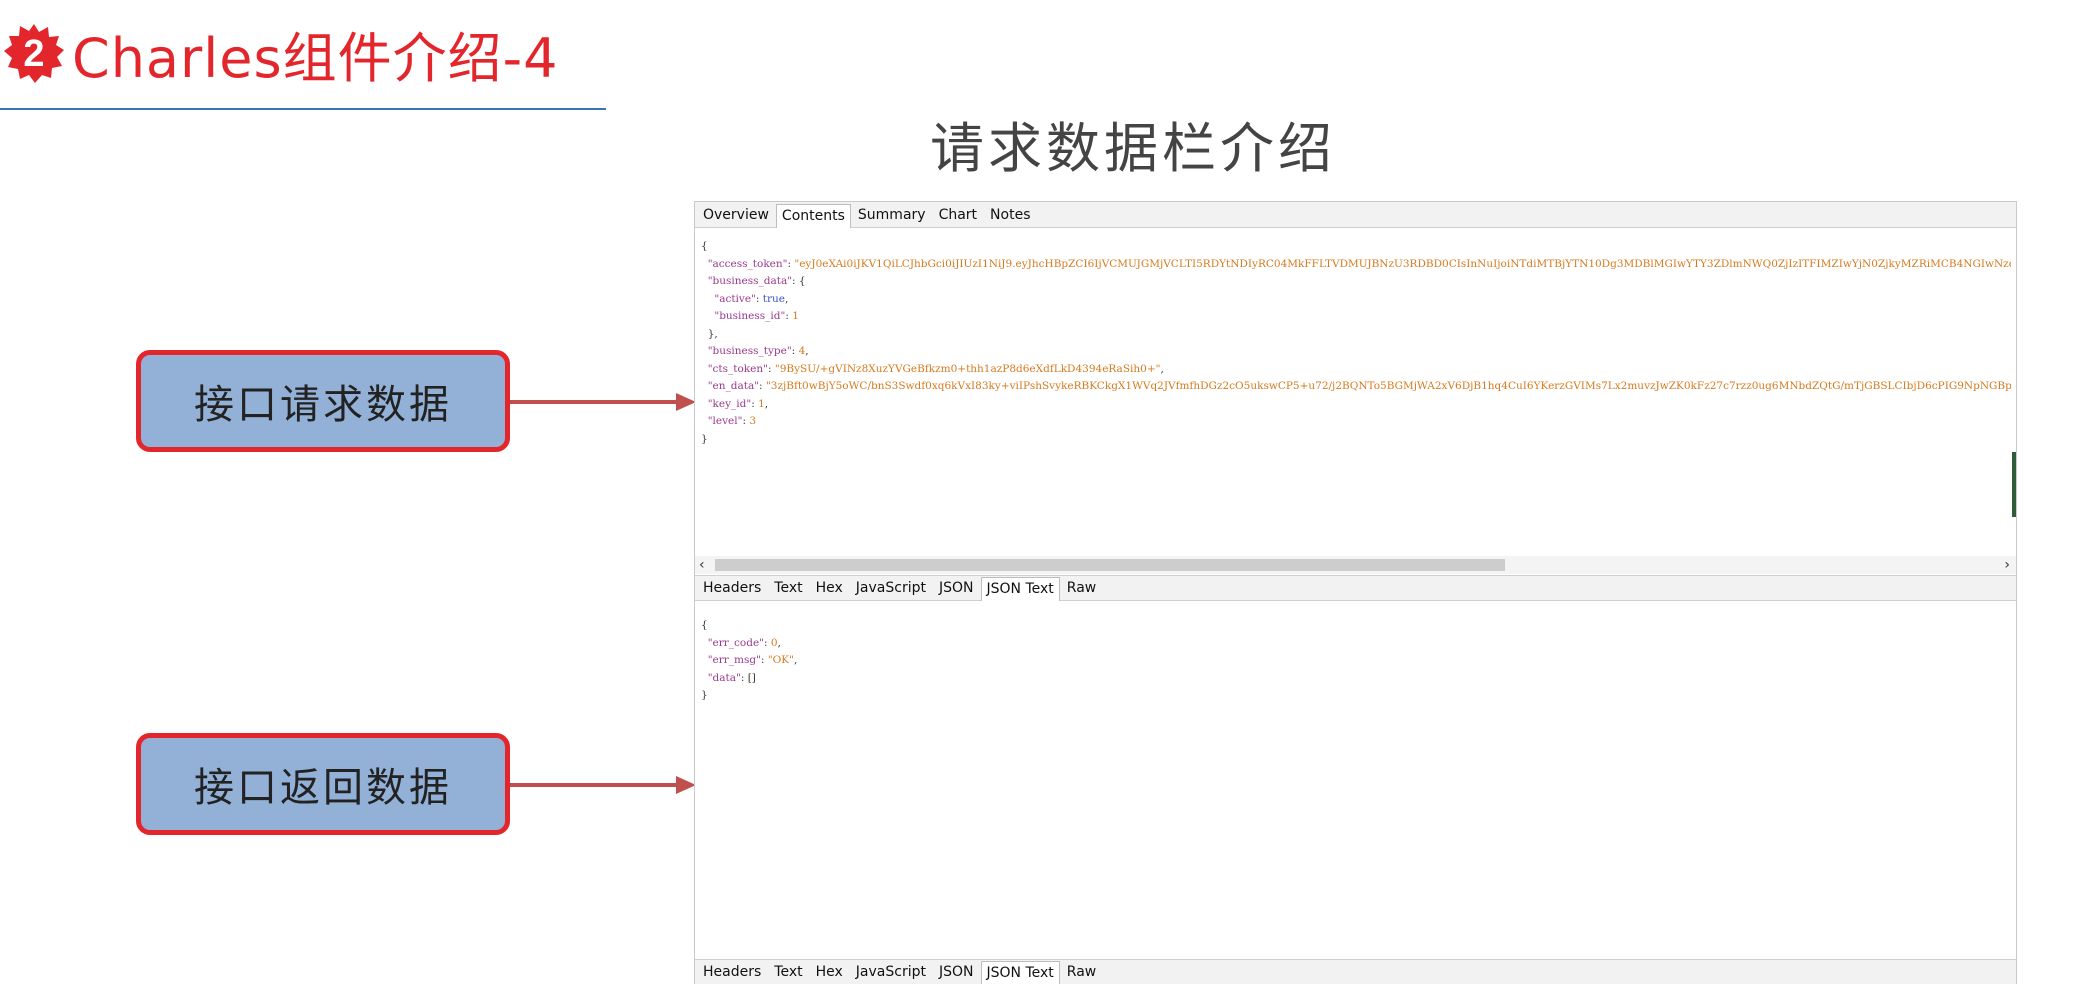 Image resolution: width=2085 pixels, height=984 pixels. Describe the element at coordinates (813, 216) in the screenshot. I see `tab-contents: Contents` at that location.